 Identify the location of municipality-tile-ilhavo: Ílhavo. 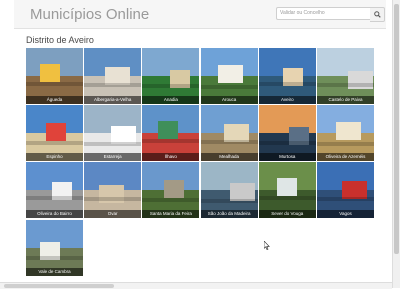
(171, 133).